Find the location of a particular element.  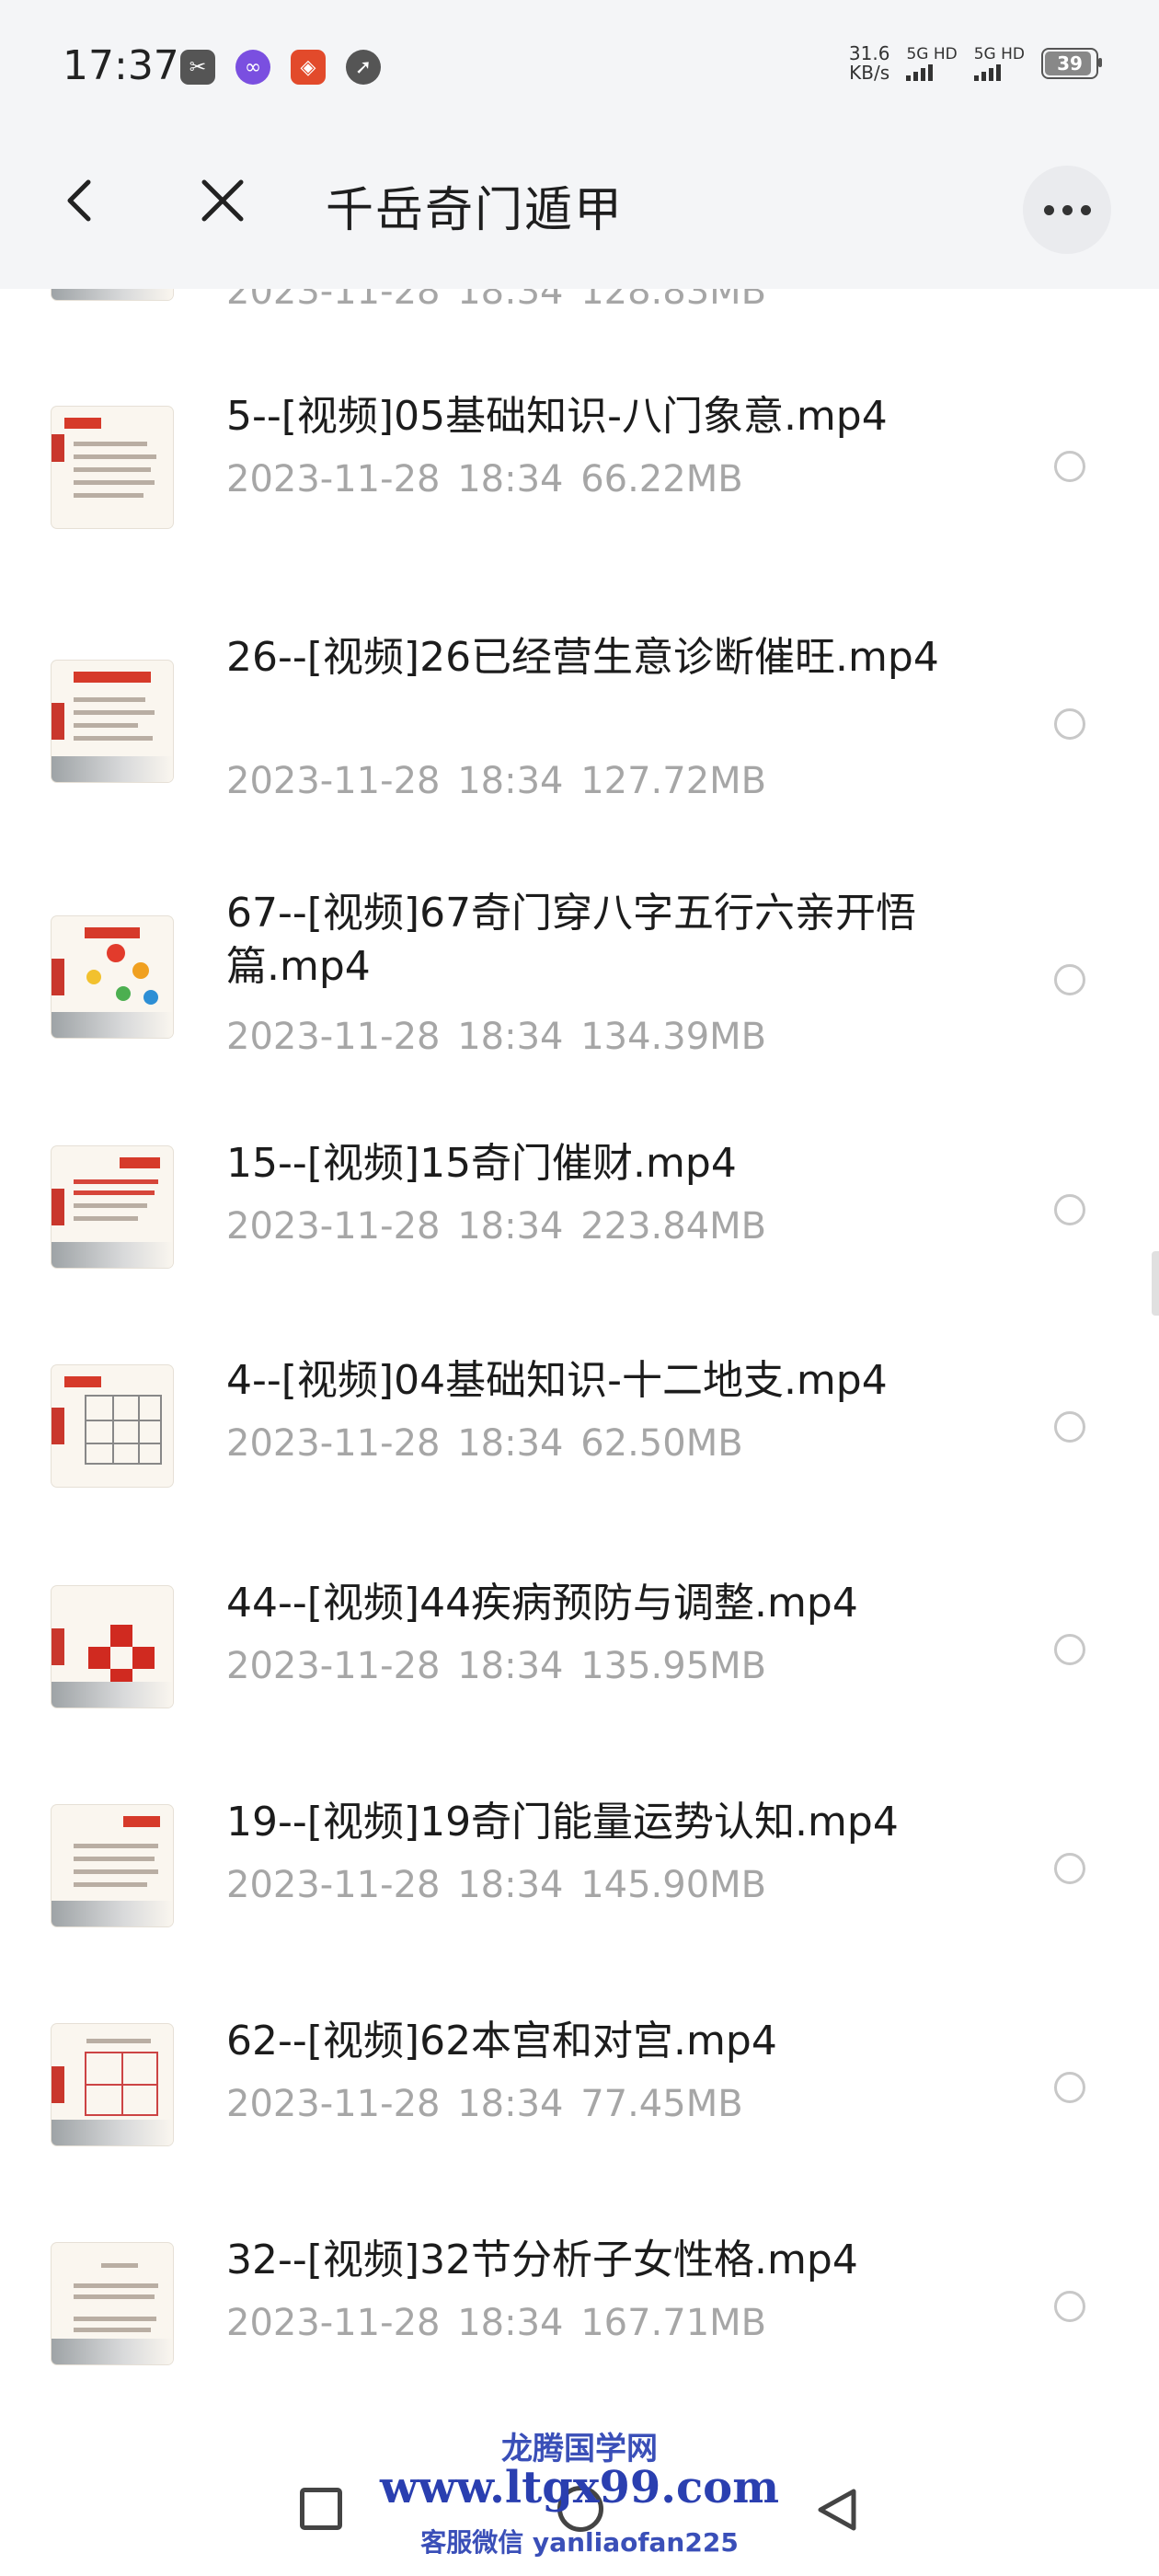

file-meta: 2023-11-28 18:34 128.83MB is located at coordinates (496, 301).